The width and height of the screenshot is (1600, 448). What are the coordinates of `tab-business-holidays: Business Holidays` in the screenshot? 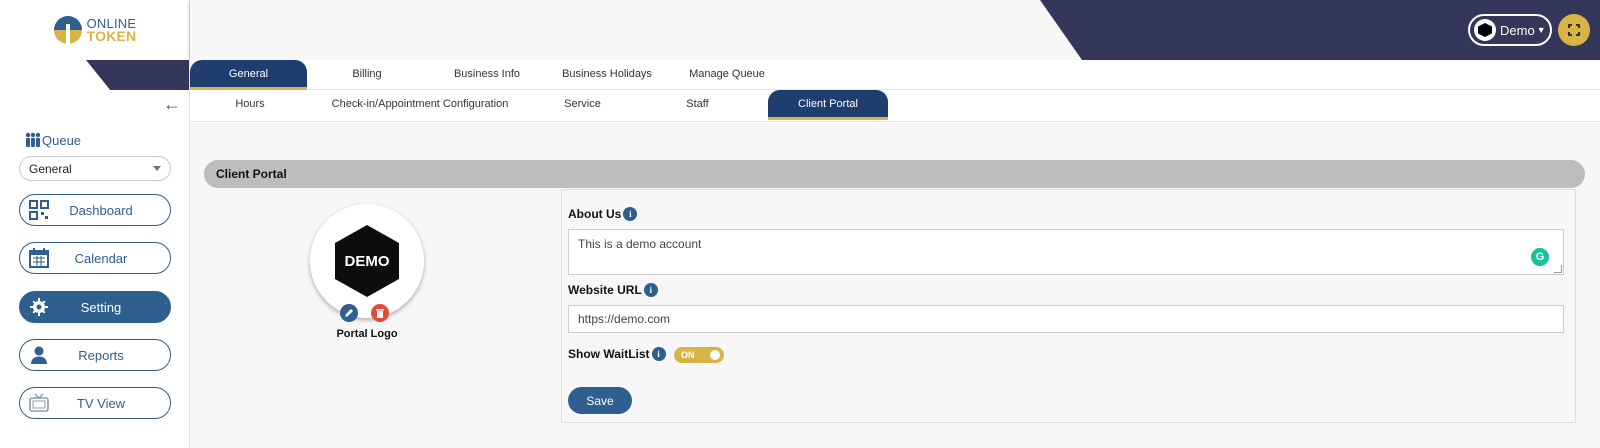 It's located at (607, 74).